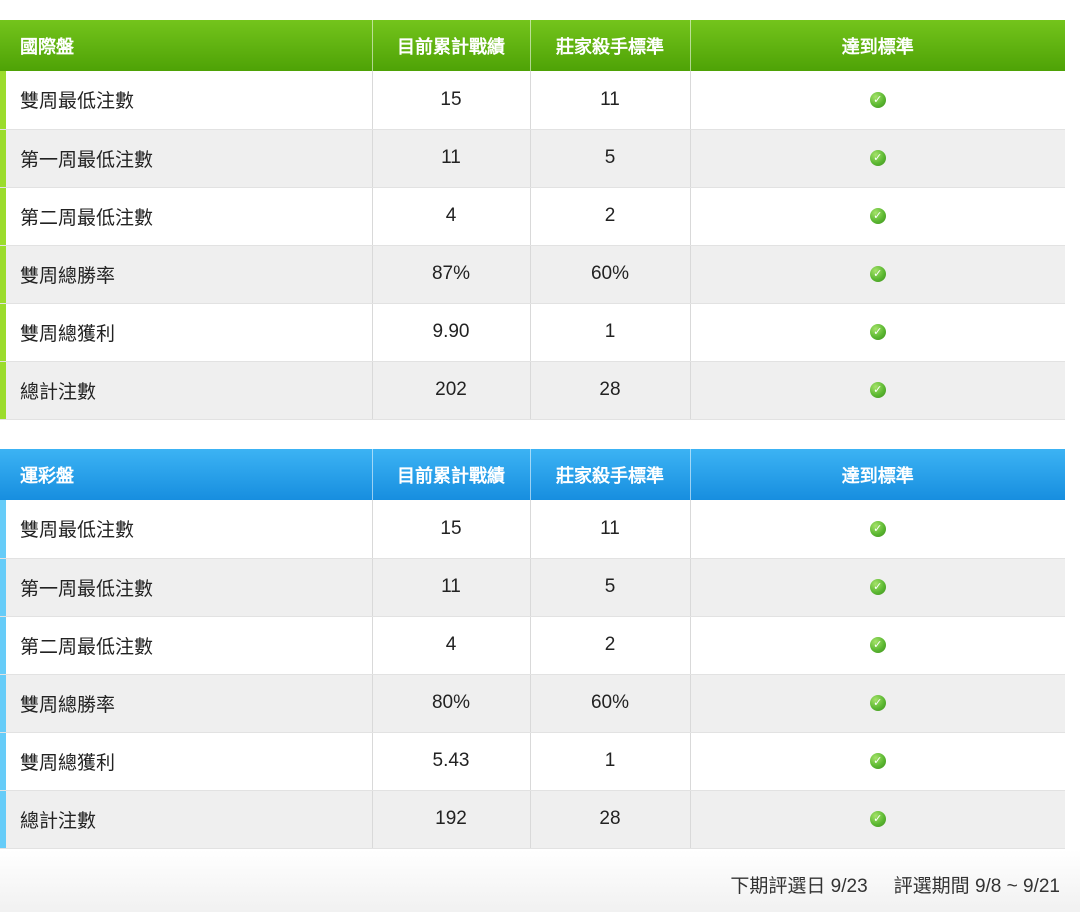 This screenshot has height=912, width=1080. I want to click on current-value: 202, so click(450, 390).